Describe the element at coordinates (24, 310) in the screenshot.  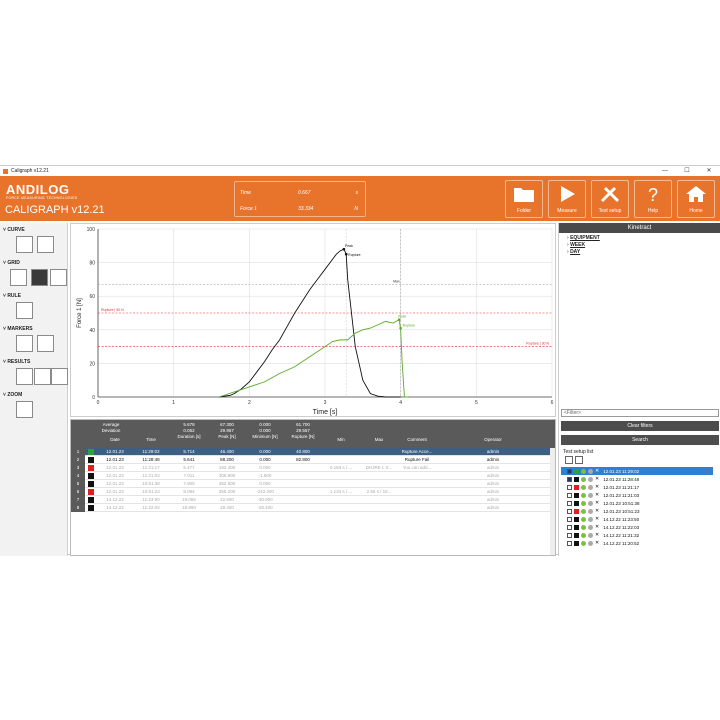
I see `rule-button` at that location.